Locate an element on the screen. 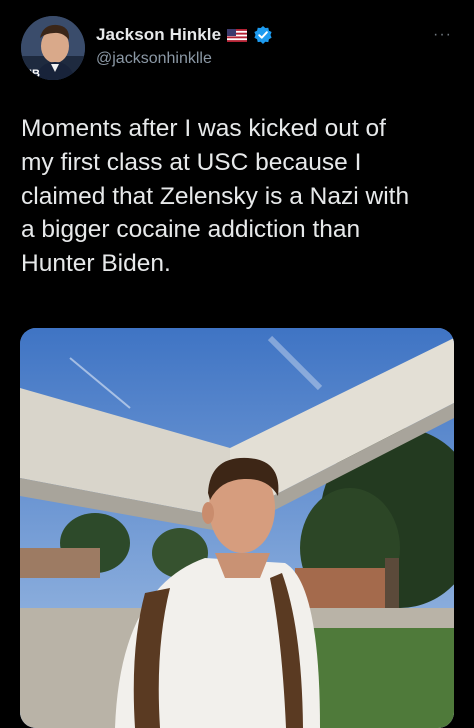 The height and width of the screenshot is (728, 474). avatar-image: HB is located at coordinates (53, 48).